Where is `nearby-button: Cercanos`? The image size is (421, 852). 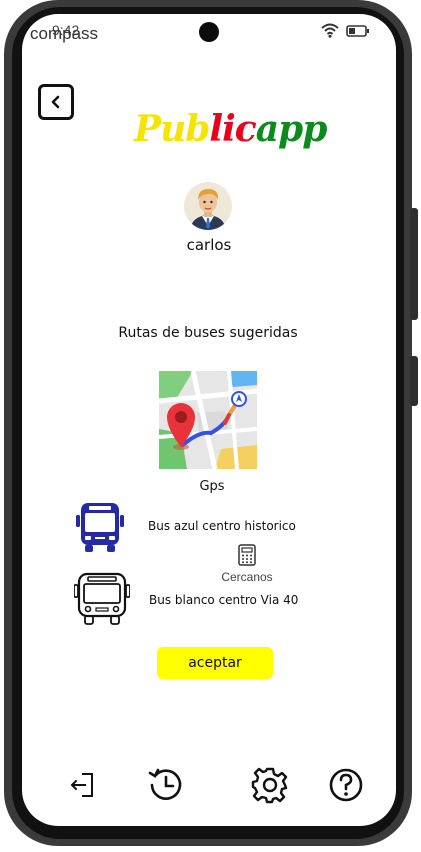
nearby-button: Cercanos is located at coordinates (247, 564).